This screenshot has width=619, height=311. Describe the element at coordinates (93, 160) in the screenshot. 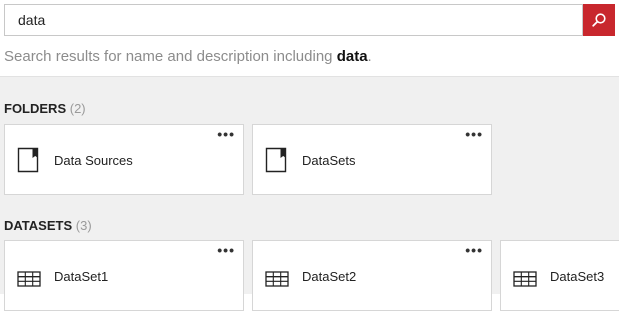

I see `folder-label: Data Sources` at that location.